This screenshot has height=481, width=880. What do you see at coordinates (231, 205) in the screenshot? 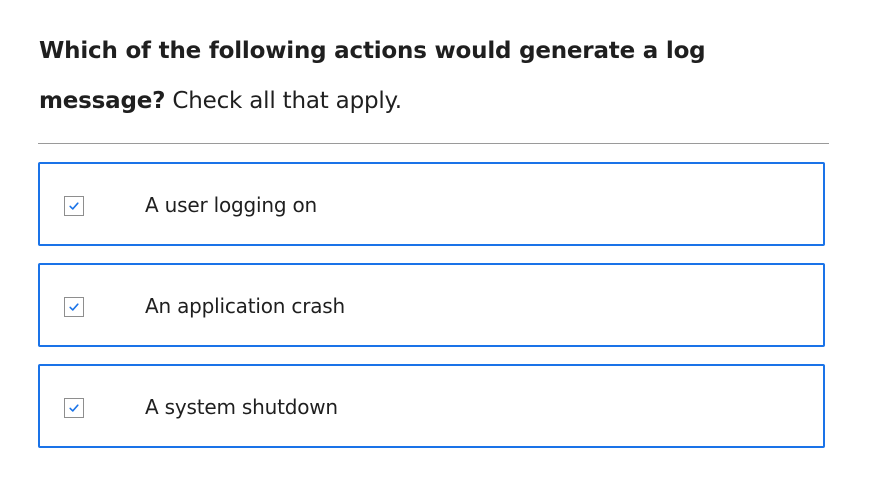
I see `option-label: A user logging on` at bounding box center [231, 205].